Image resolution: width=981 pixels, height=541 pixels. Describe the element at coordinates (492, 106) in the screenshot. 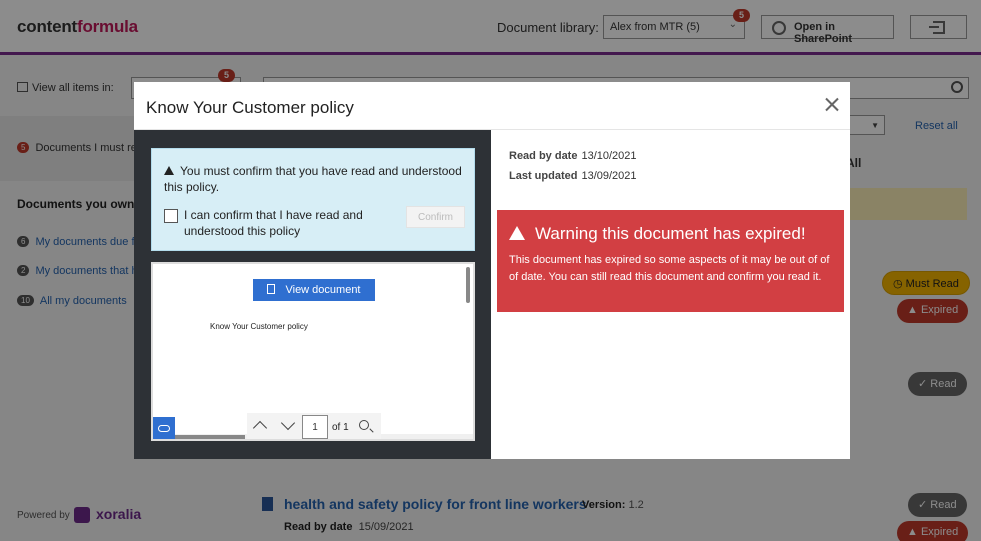

I see `modal-header: Know Your Customer policy` at that location.